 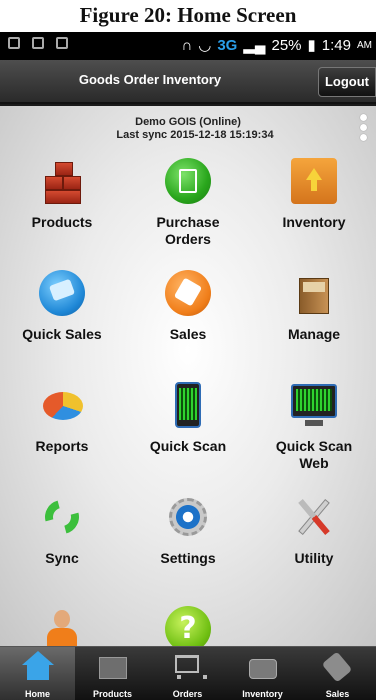 What do you see at coordinates (188, 15) in the screenshot?
I see `figure-caption: Figure 20: Home Screen` at bounding box center [188, 15].